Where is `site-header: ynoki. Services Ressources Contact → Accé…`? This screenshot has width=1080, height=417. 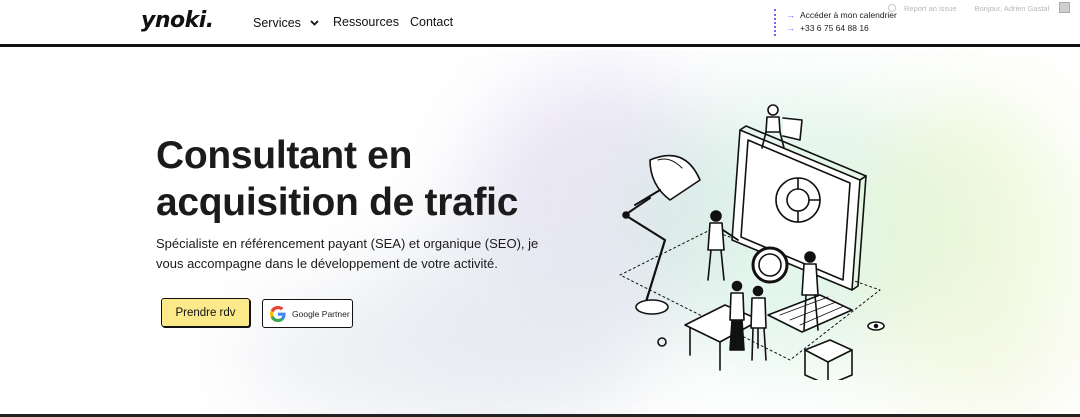
site-header: ynoki. Services Ressources Contact → Accé… is located at coordinates (540, 23).